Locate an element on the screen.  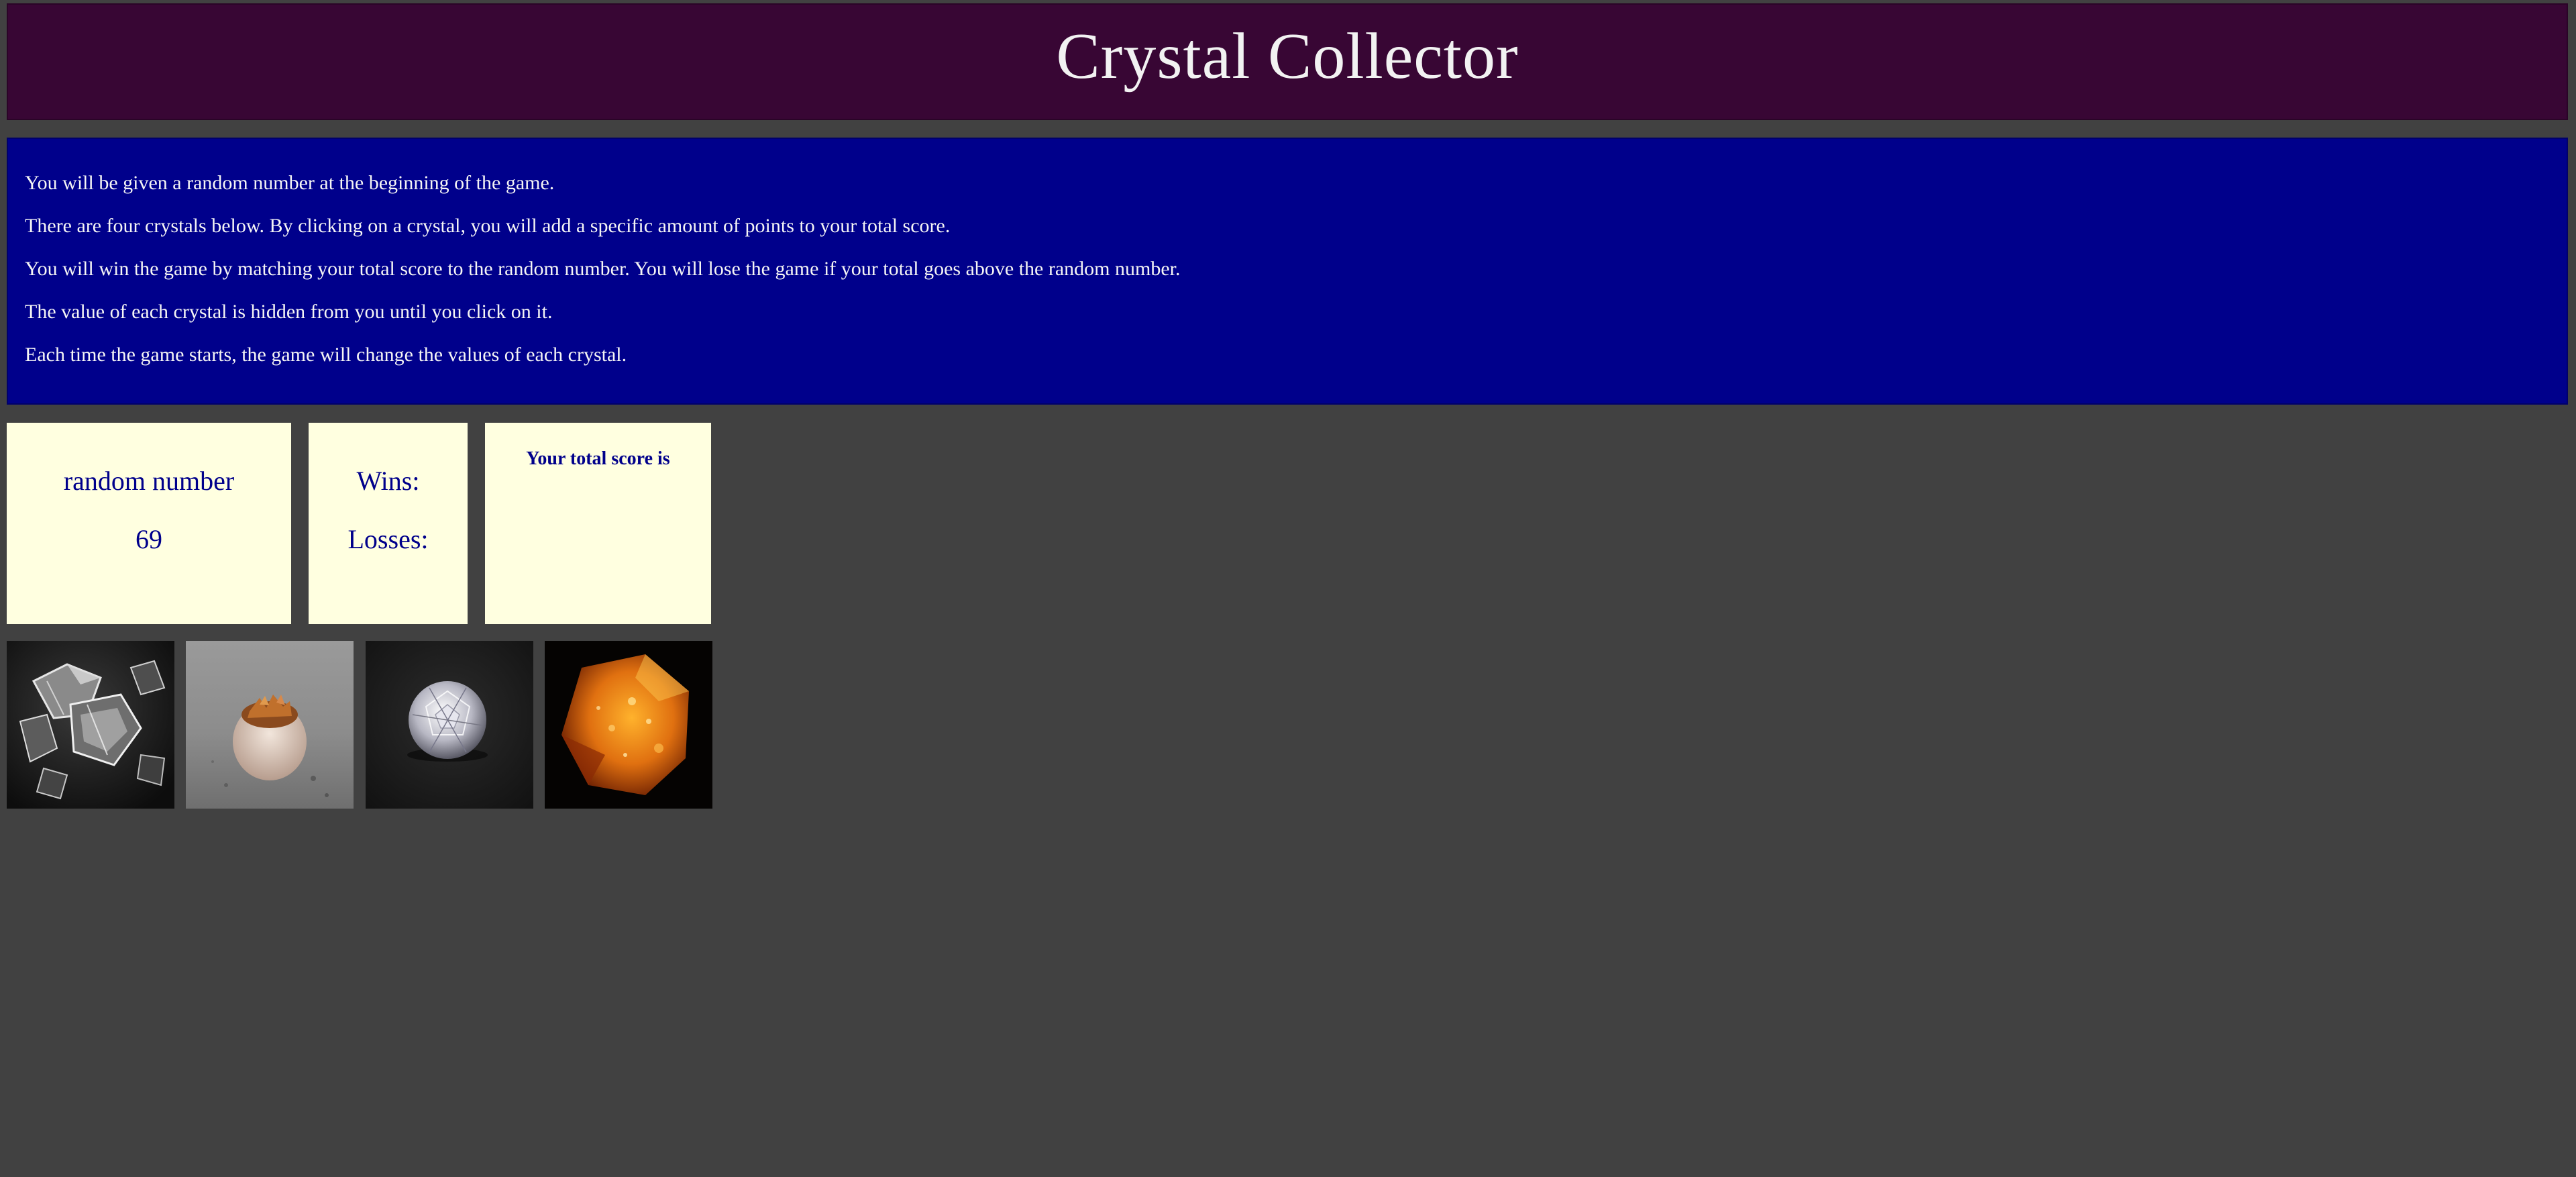
citrine-geode-crystal-button is located at coordinates (270, 725).